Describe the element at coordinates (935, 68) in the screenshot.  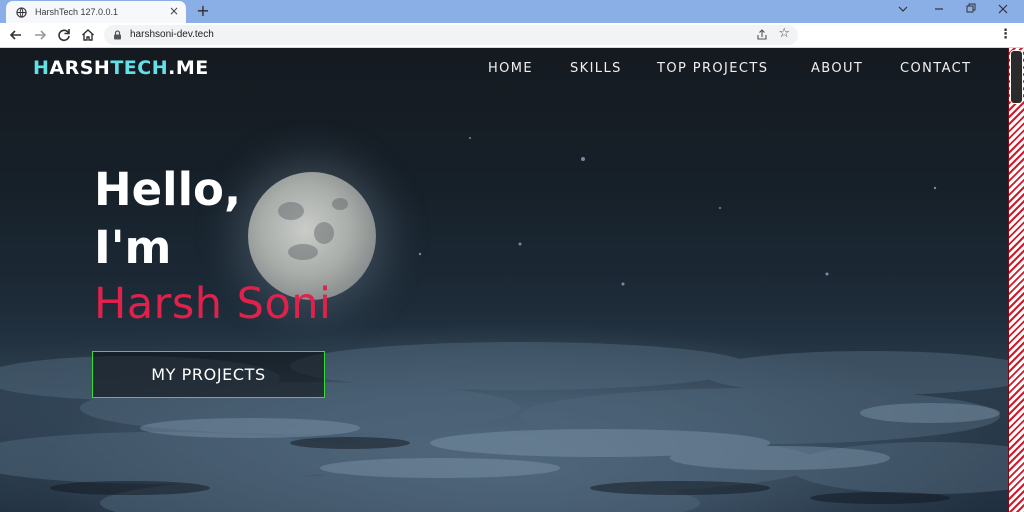
I see `nav-contact: CONTACT` at that location.